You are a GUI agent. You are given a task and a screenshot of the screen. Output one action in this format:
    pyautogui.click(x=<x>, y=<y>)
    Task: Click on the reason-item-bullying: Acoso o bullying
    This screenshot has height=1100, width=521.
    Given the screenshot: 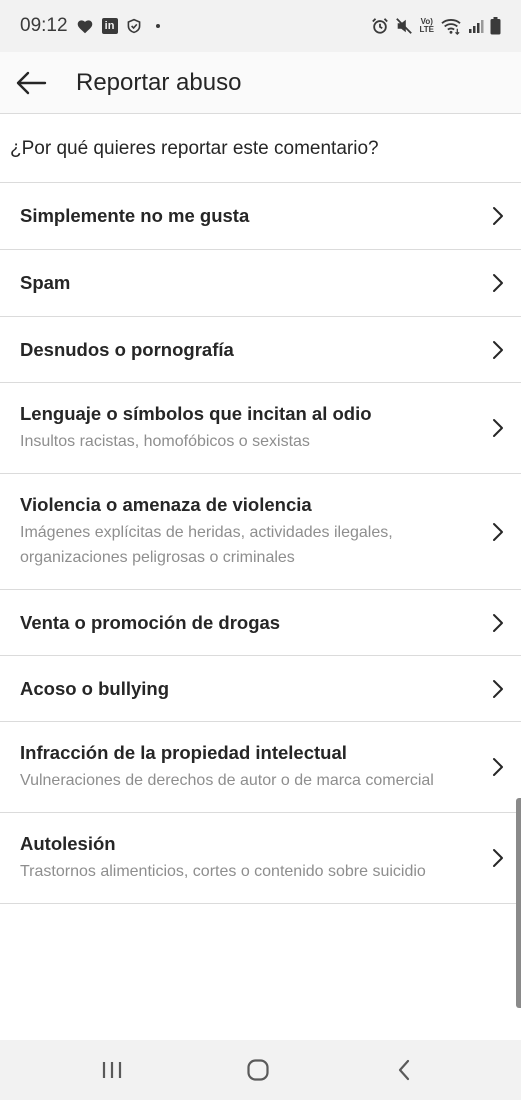 What is the action you would take?
    pyautogui.click(x=260, y=689)
    